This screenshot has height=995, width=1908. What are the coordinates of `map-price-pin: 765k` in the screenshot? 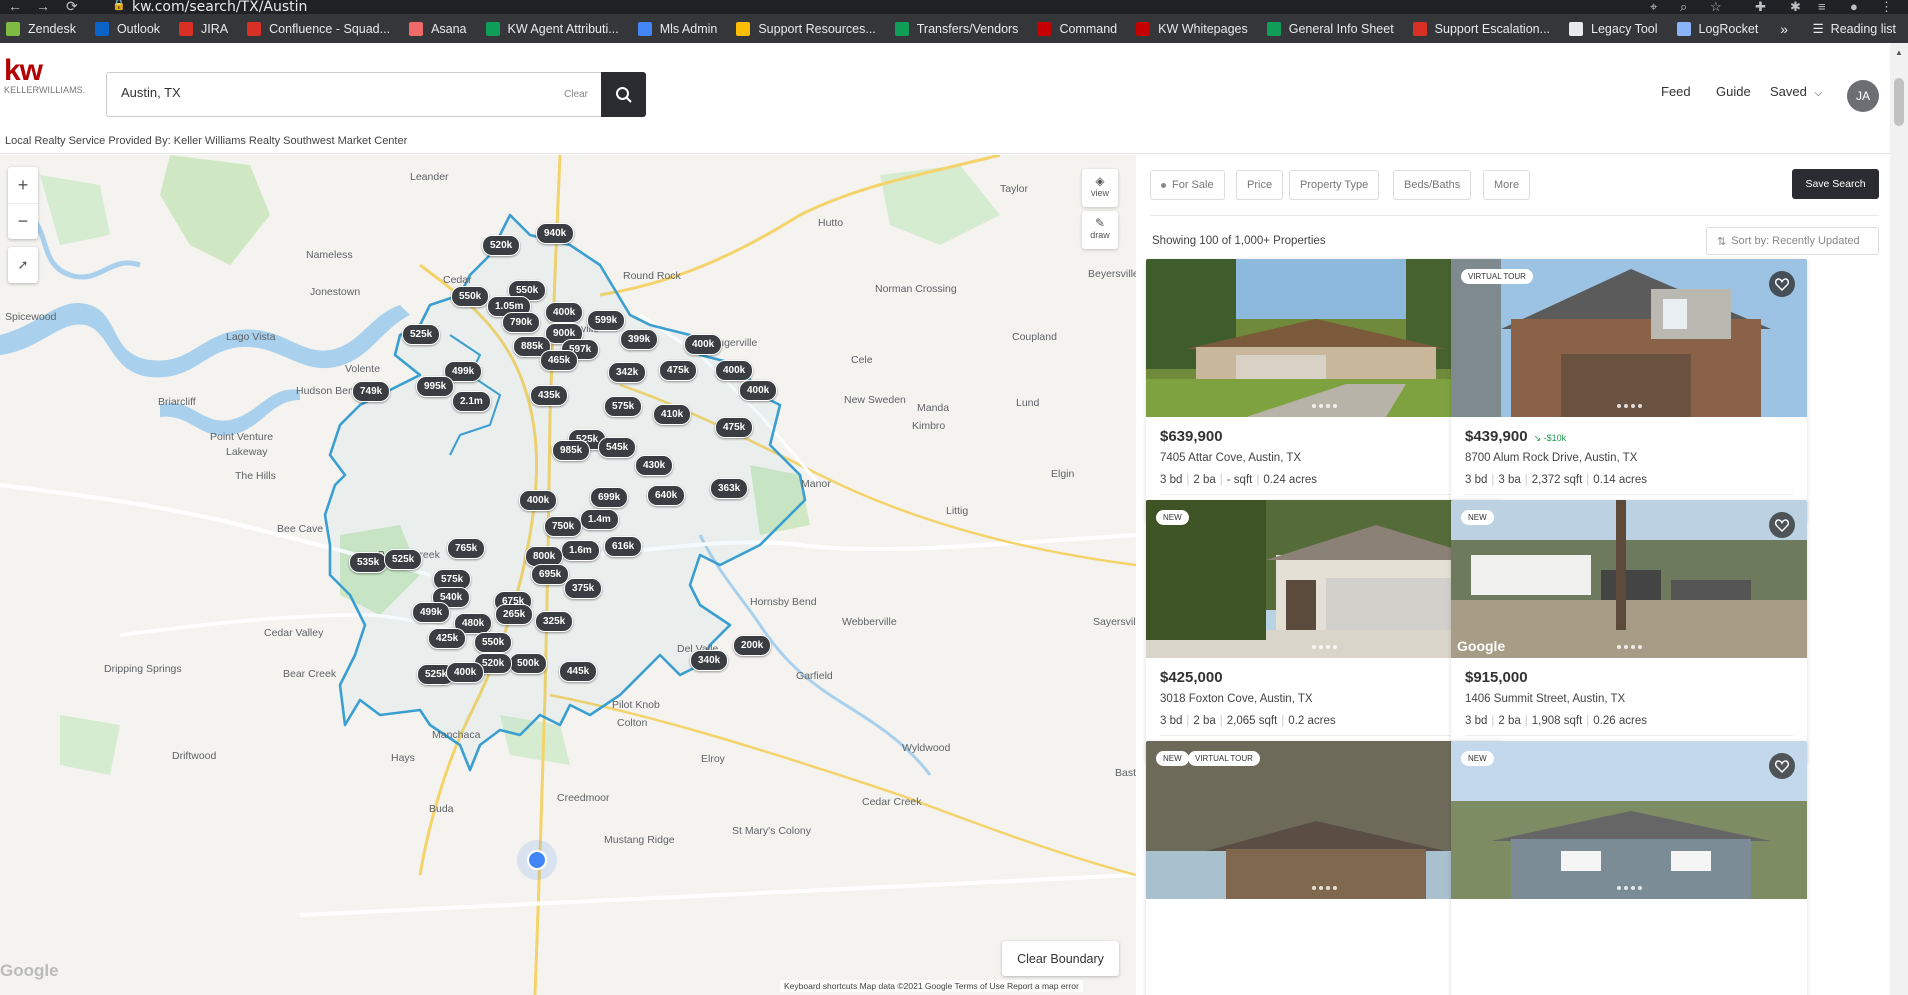 It's located at (466, 548).